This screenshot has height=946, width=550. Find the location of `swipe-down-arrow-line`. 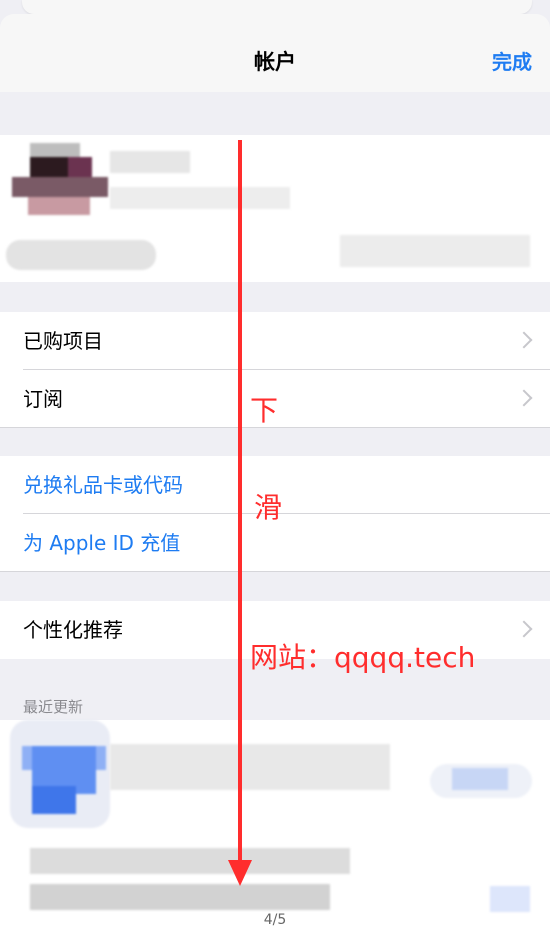

swipe-down-arrow-line is located at coordinates (240, 505).